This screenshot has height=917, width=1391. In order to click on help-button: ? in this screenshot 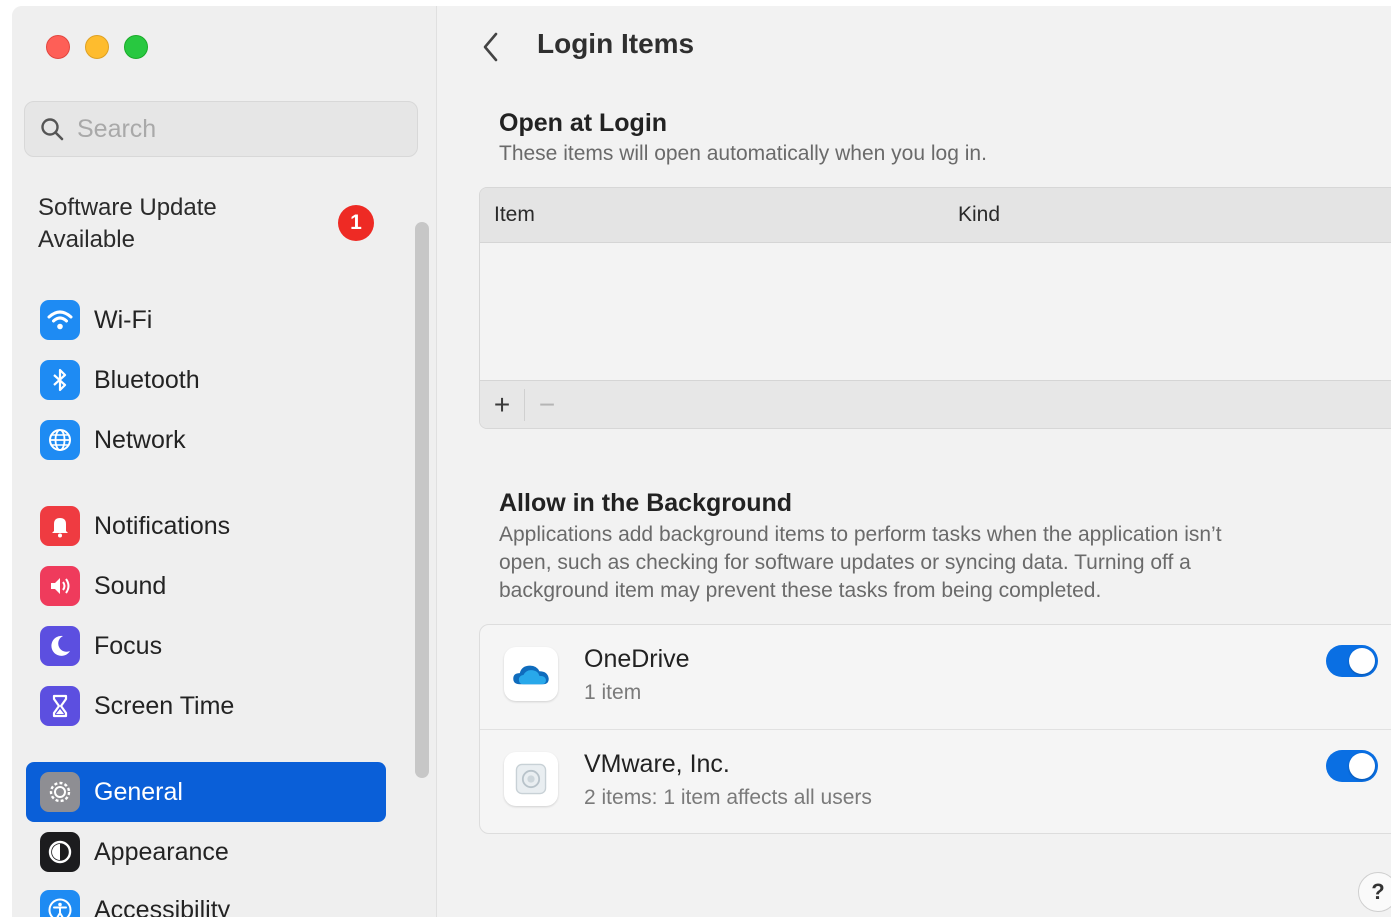, I will do `click(1374, 892)`.